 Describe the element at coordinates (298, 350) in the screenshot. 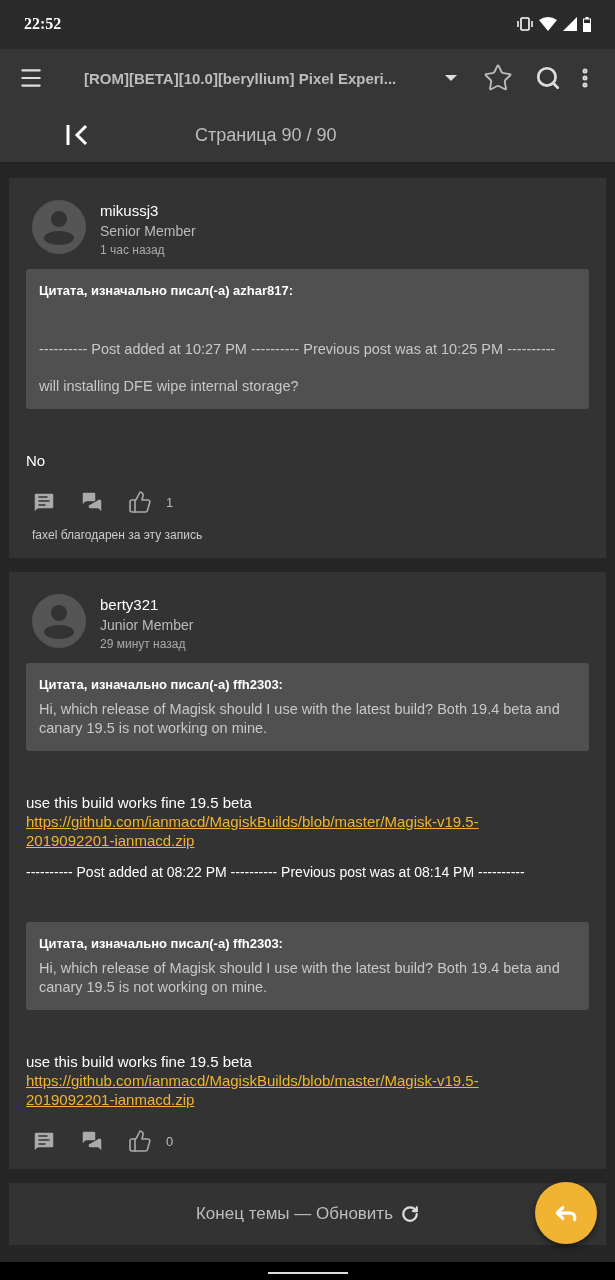

I see `quote-text: ---------- Post added at 10:27 PM ---------- Previous post was at 10:25 PM ----------` at that location.